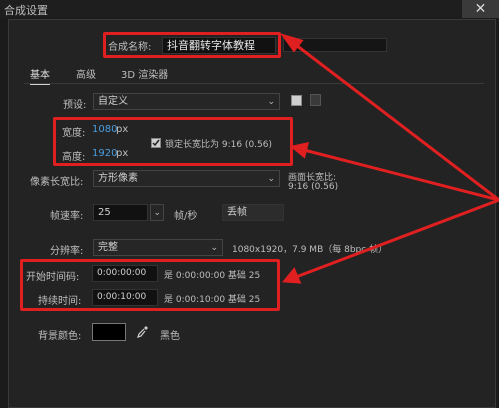 This screenshot has height=408, width=499. What do you see at coordinates (401, 175) in the screenshot?
I see `annotation-arrow-dimensions` at bounding box center [401, 175].